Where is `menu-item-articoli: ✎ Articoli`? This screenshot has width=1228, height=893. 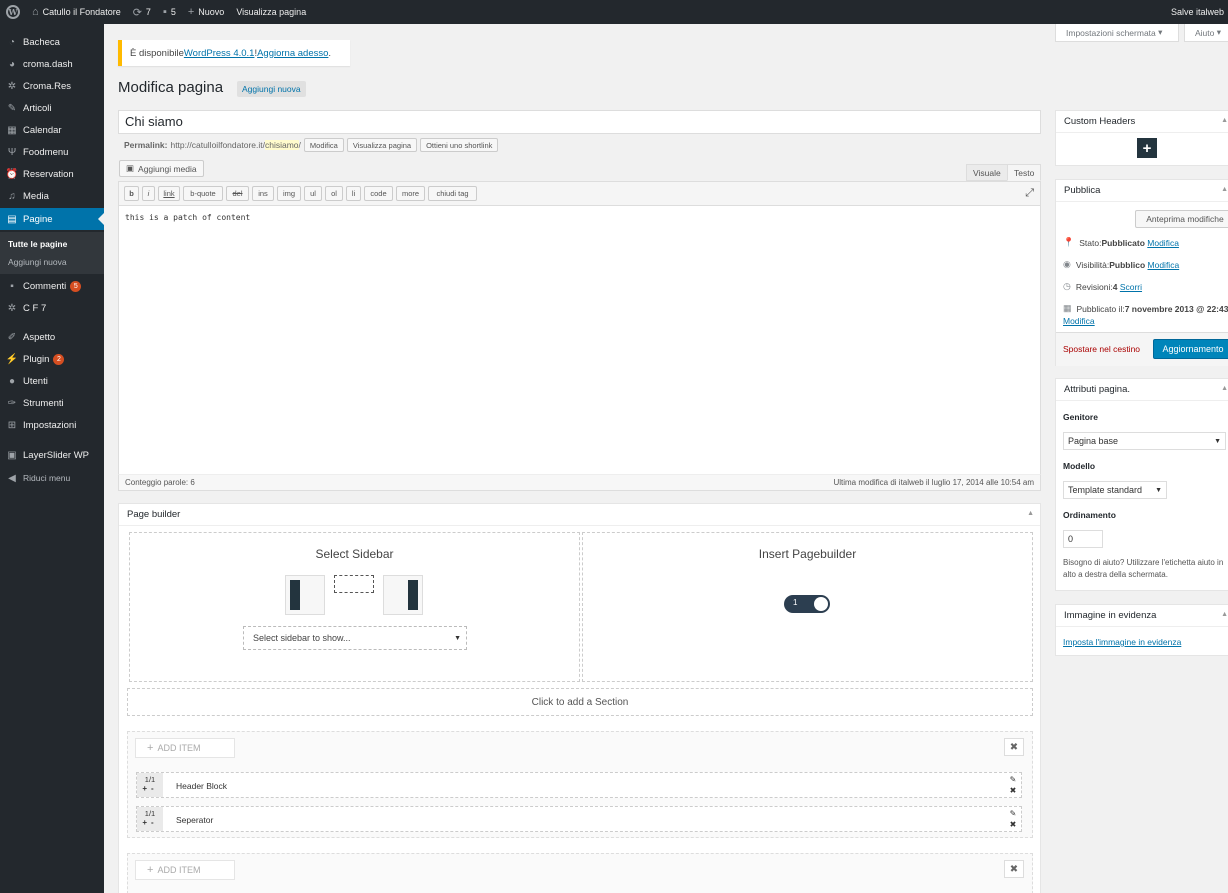 menu-item-articoli: ✎ Articoli is located at coordinates (52, 108).